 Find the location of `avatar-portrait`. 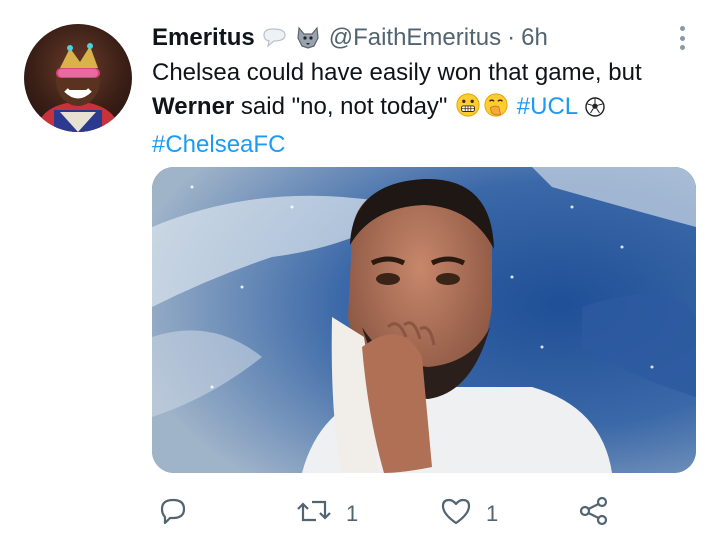

avatar-portrait is located at coordinates (78, 87).